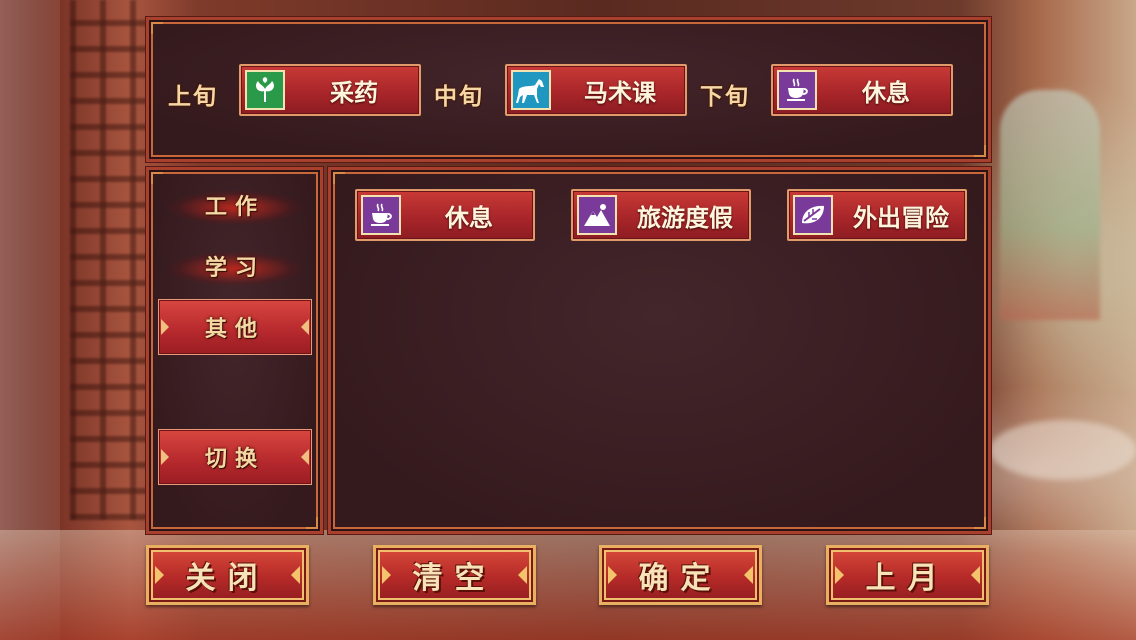  Describe the element at coordinates (901, 217) in the screenshot. I see `activity-adventure-label: 外出冒险` at that location.